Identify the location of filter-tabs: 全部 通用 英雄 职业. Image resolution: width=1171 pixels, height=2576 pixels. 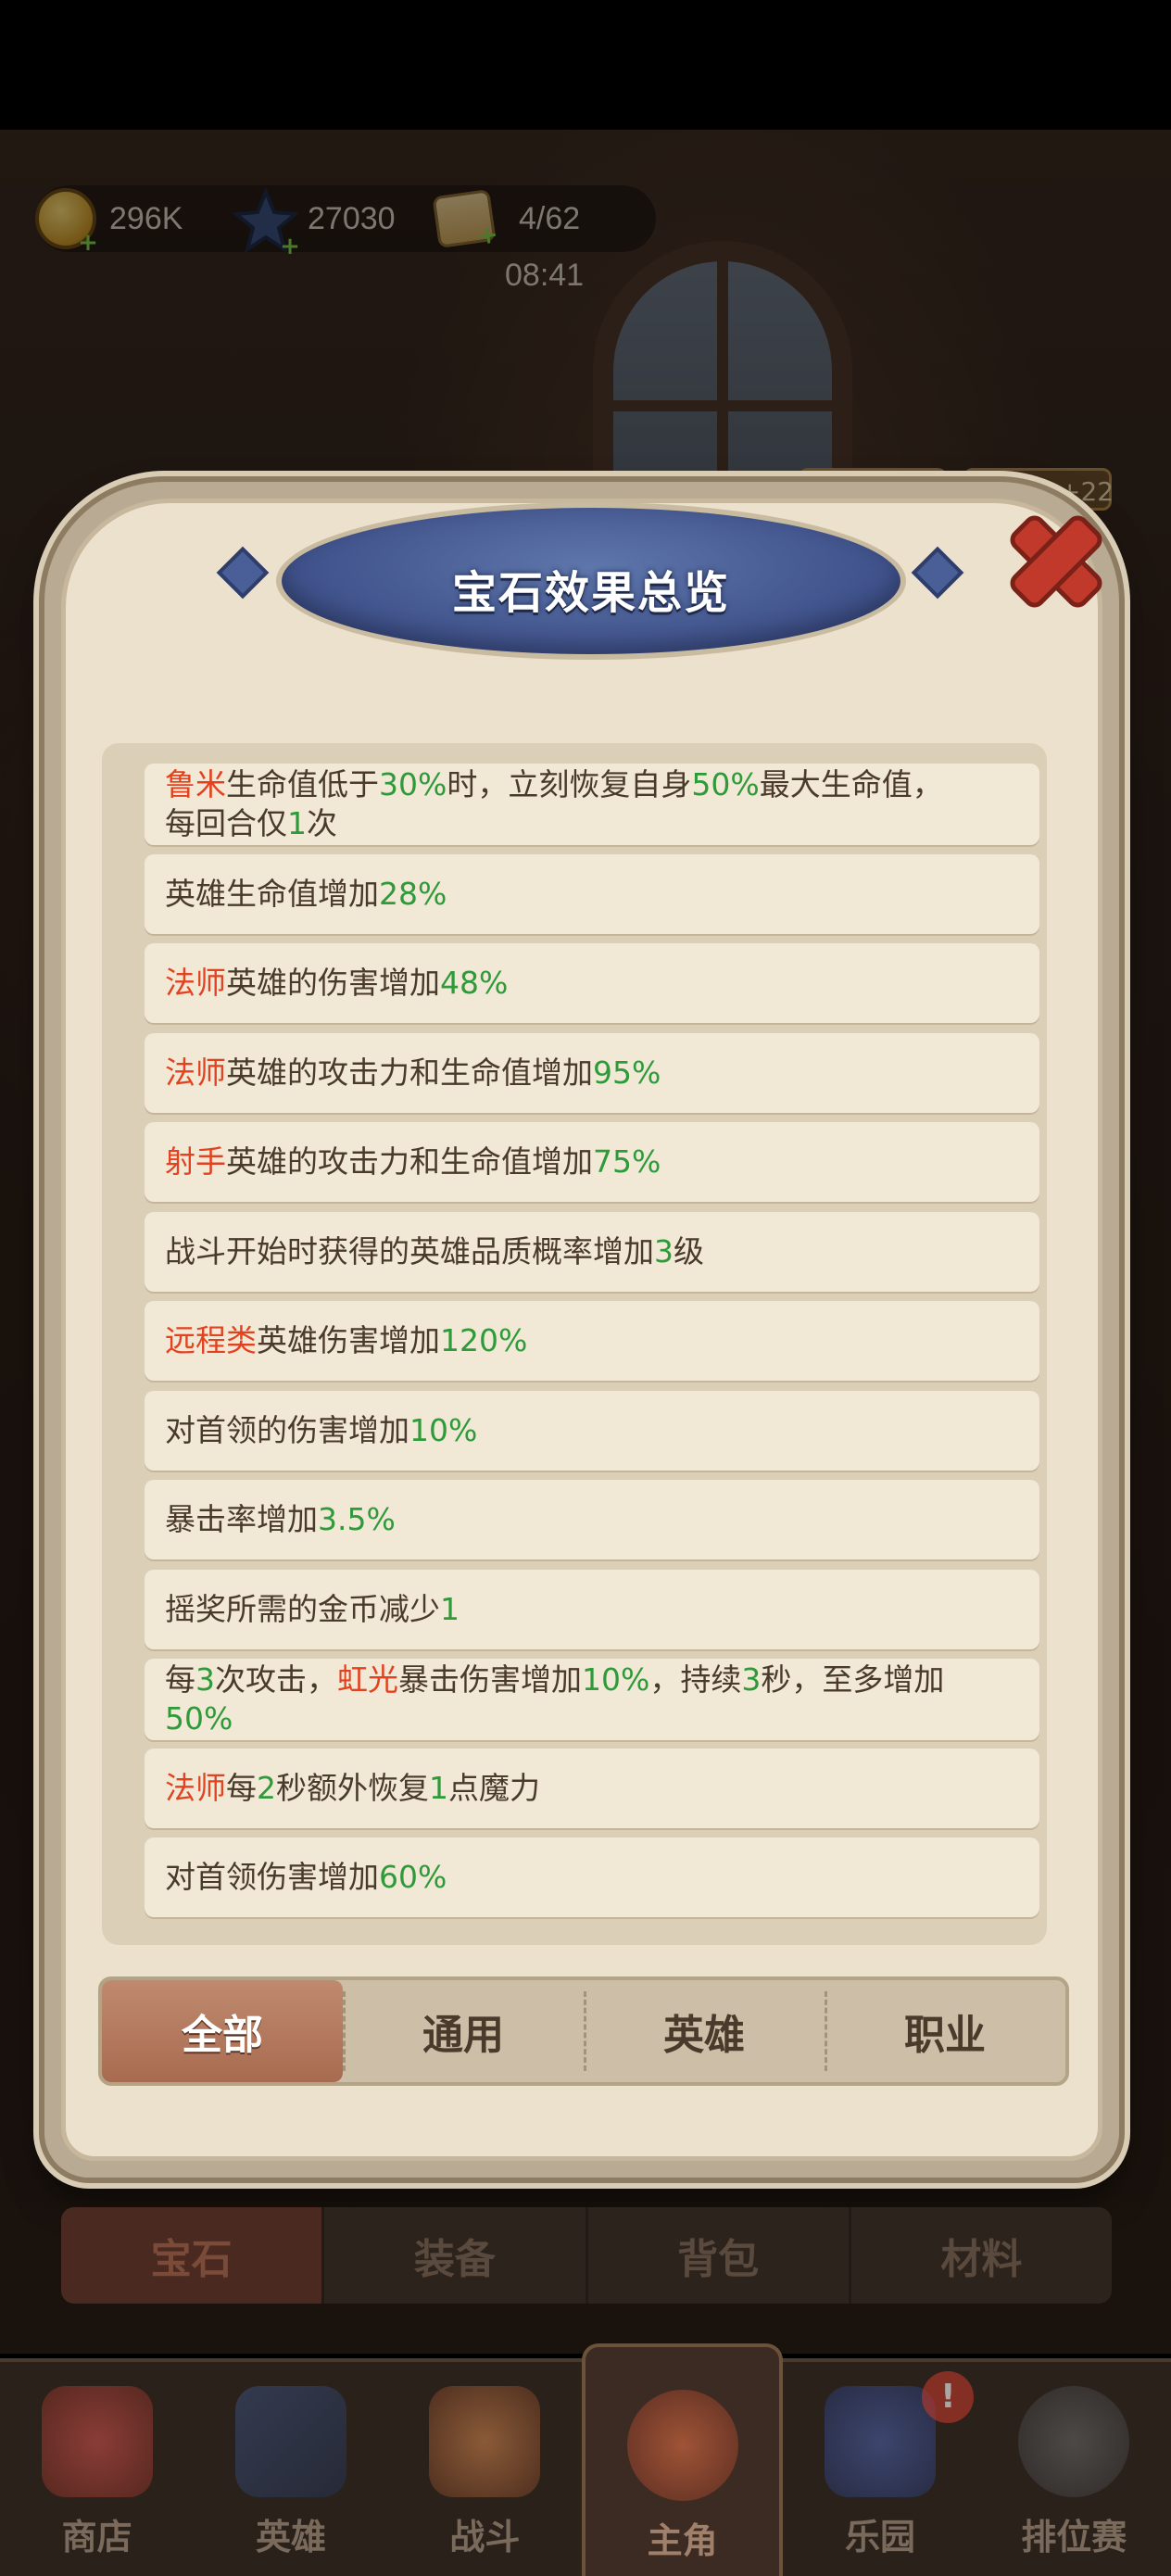
(584, 2031).